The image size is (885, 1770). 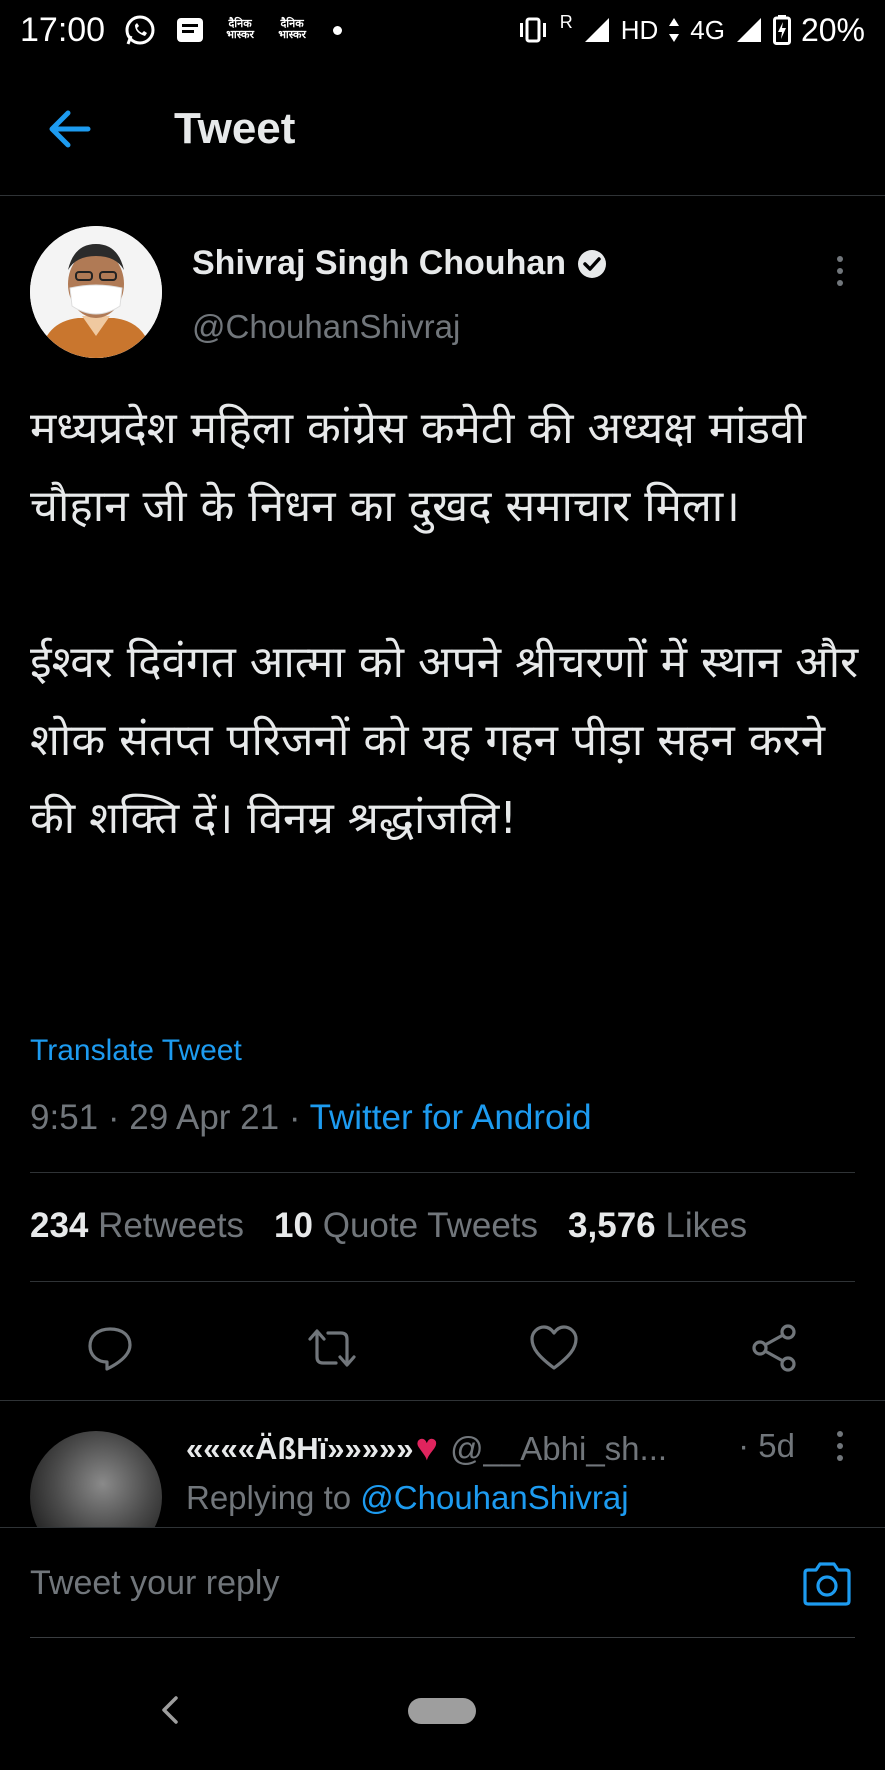 I want to click on more-options-button, so click(x=840, y=271).